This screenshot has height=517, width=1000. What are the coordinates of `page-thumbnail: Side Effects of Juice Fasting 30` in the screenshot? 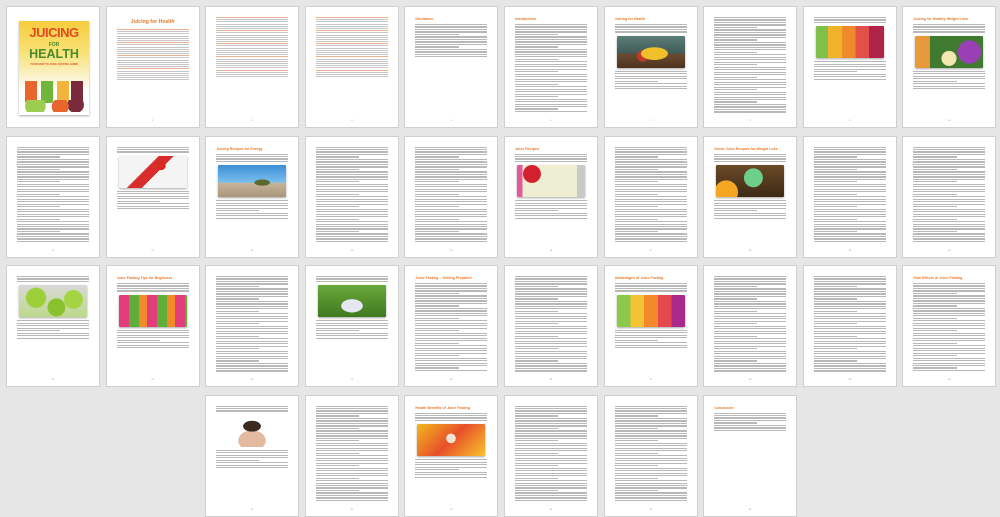 It's located at (949, 326).